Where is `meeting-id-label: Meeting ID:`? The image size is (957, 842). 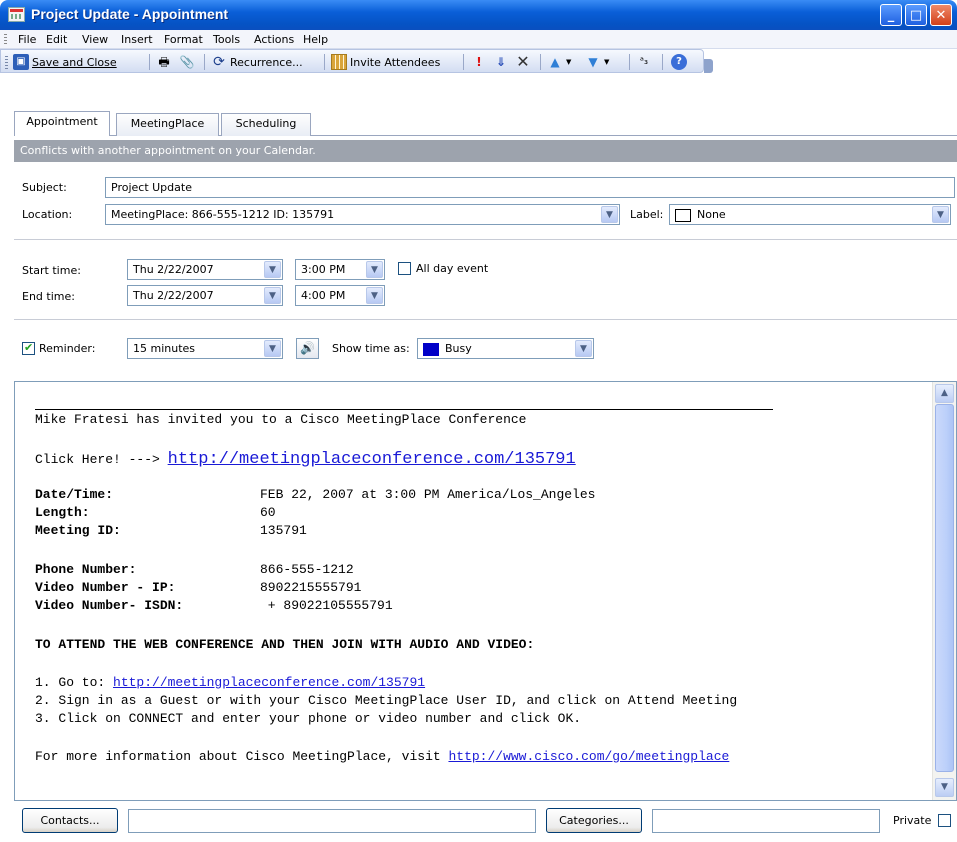 meeting-id-label: Meeting ID: is located at coordinates (78, 530).